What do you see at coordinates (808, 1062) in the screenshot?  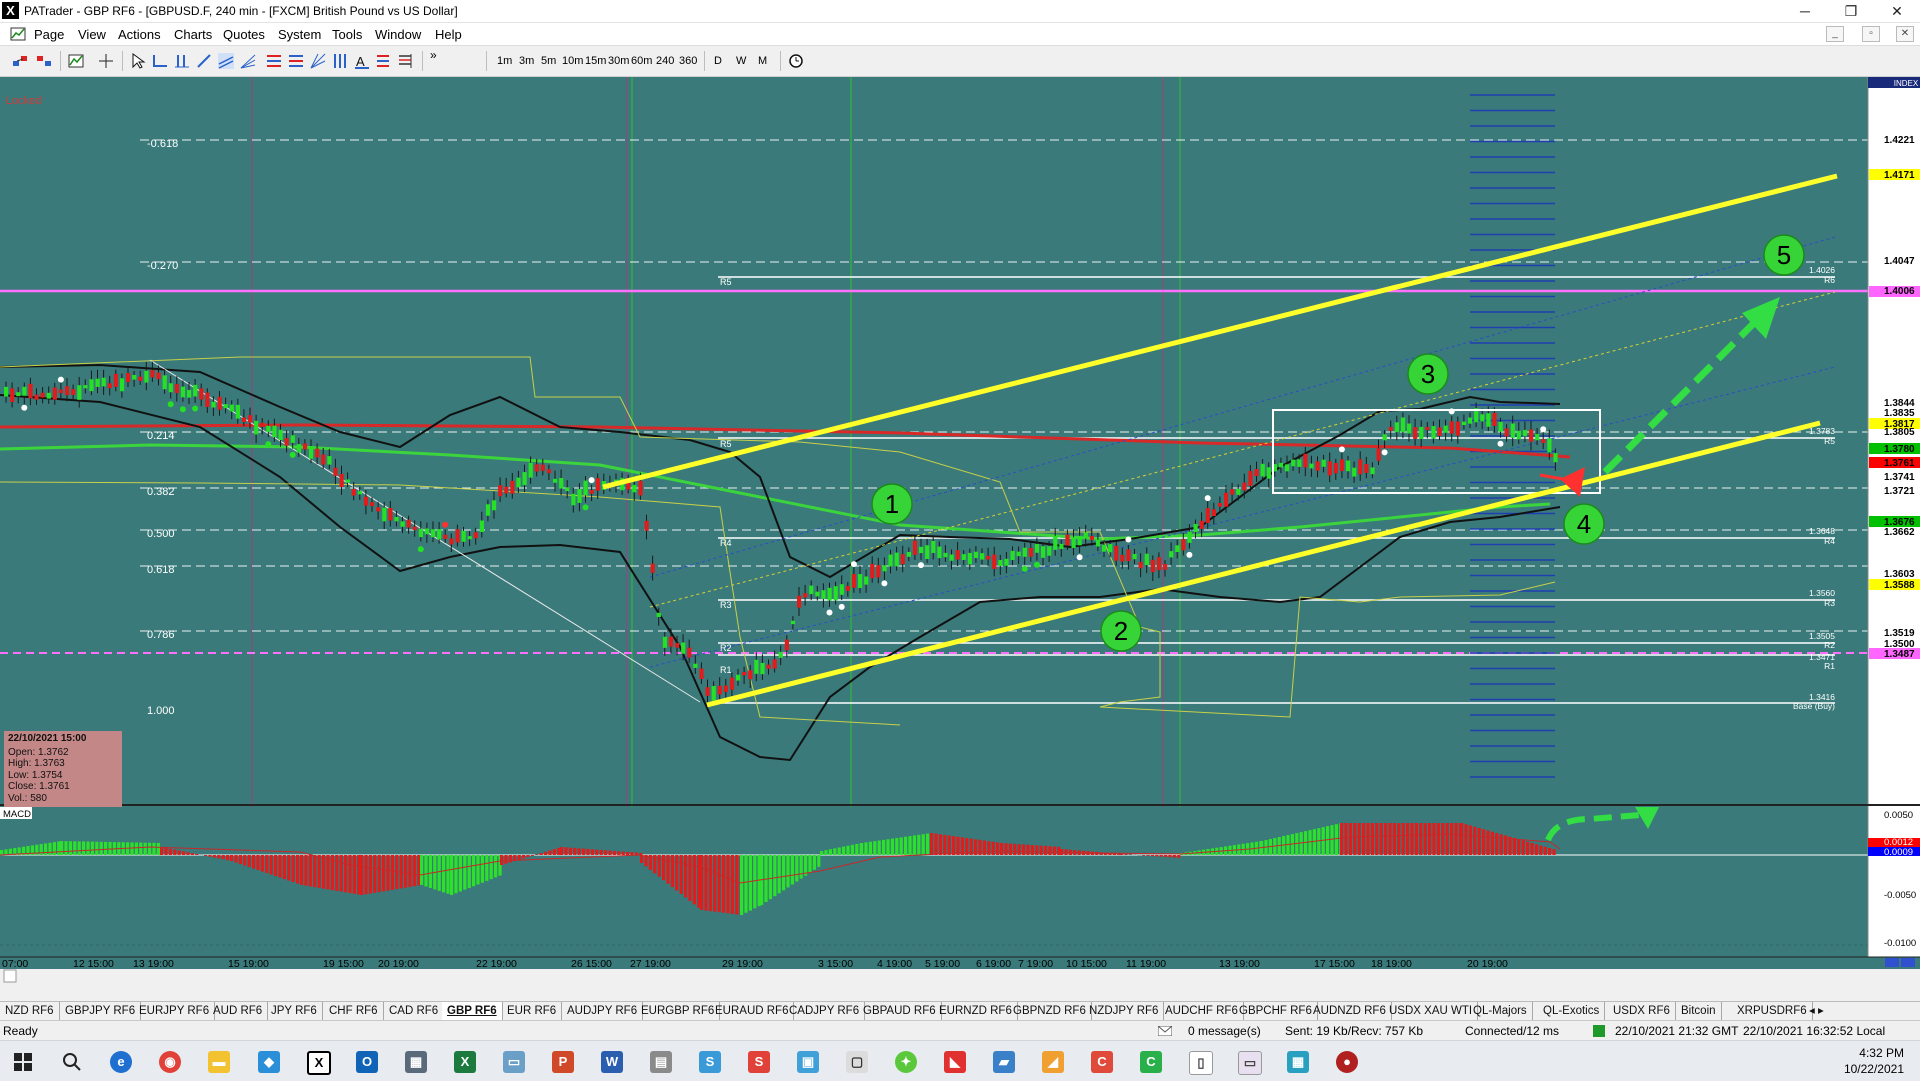 I see `app-icon: ▣` at bounding box center [808, 1062].